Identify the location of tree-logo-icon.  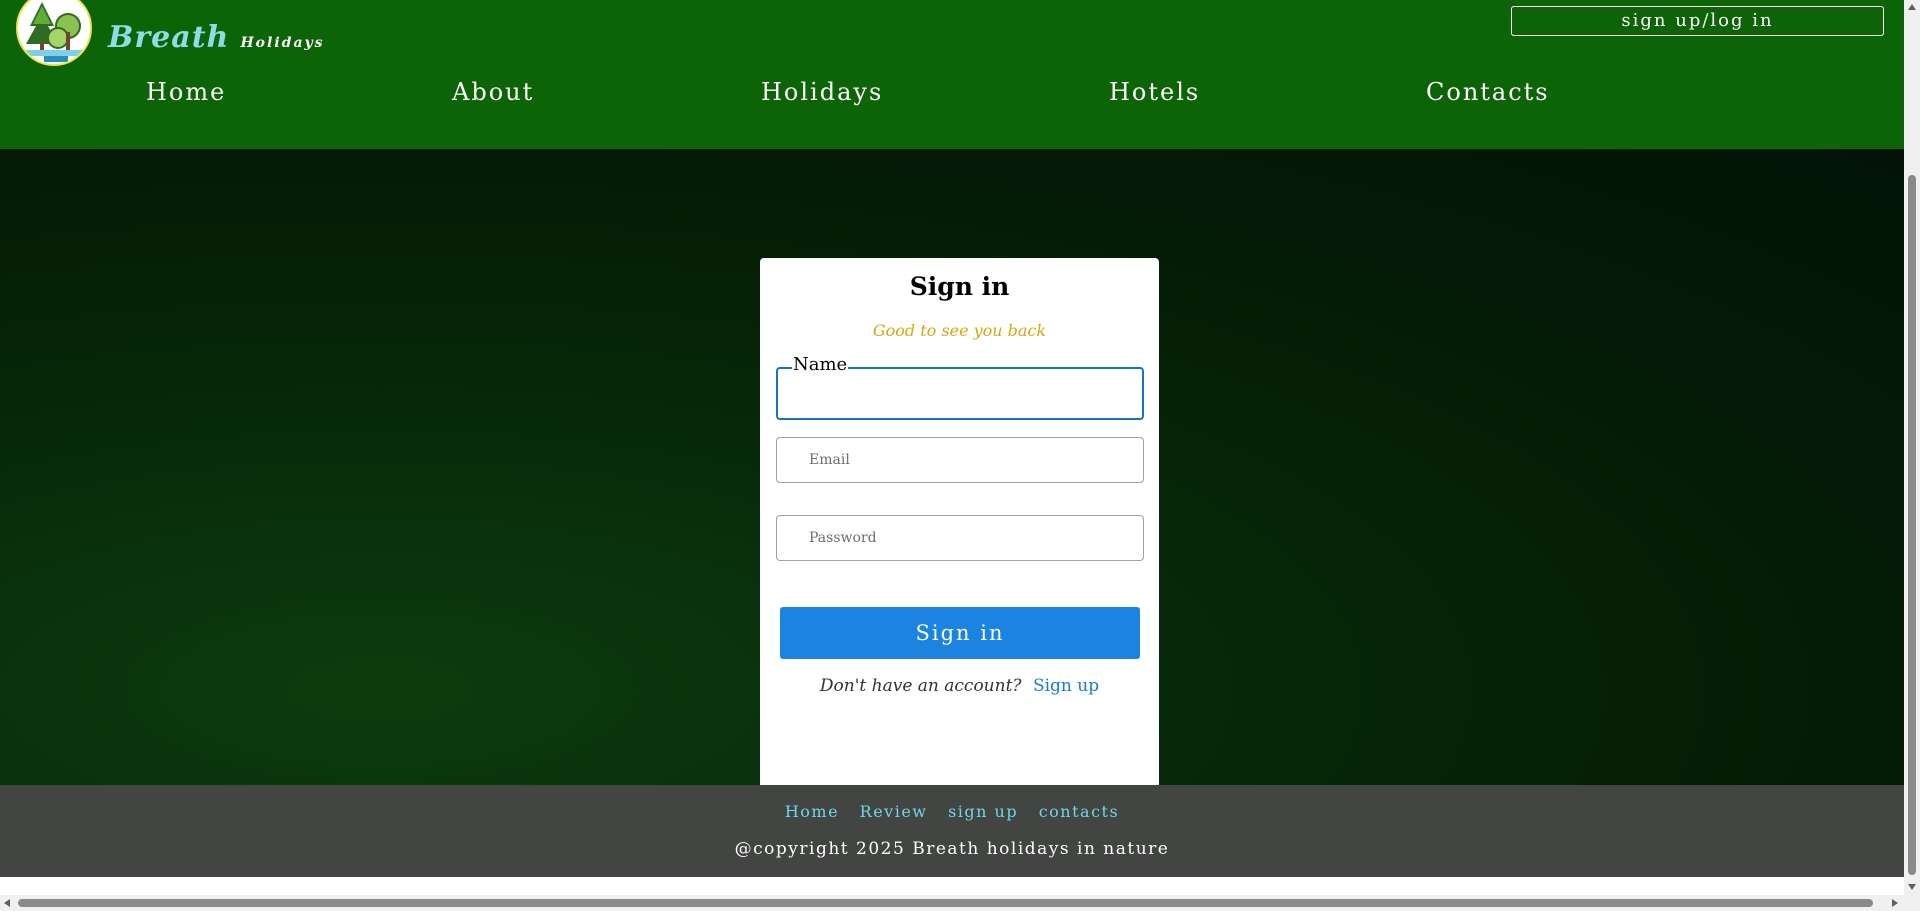
(54, 33).